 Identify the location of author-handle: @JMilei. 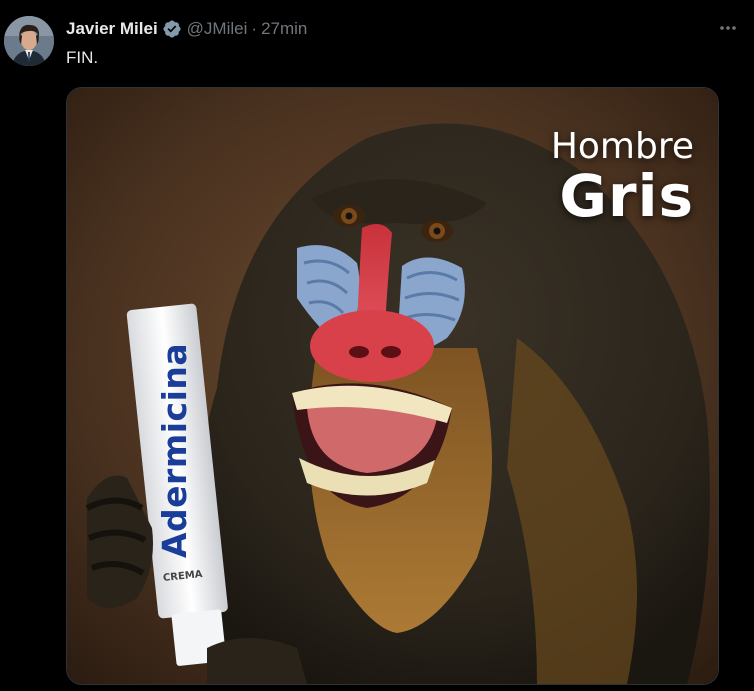
(217, 29).